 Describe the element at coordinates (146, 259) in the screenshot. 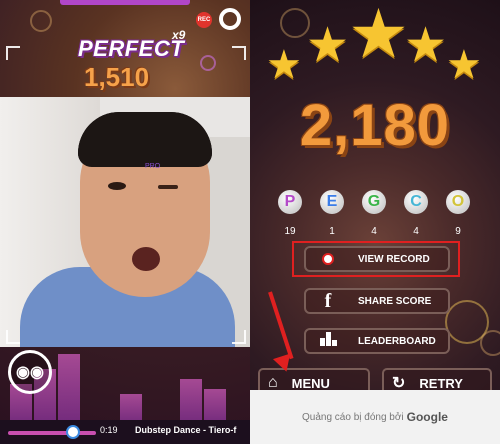

I see `player-mouth` at that location.